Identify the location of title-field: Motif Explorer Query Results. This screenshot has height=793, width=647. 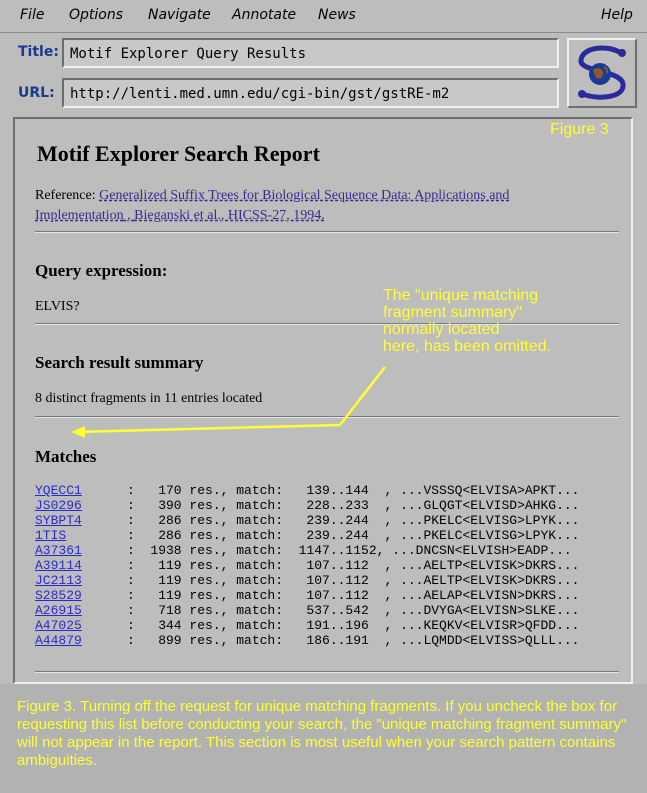
(310, 53).